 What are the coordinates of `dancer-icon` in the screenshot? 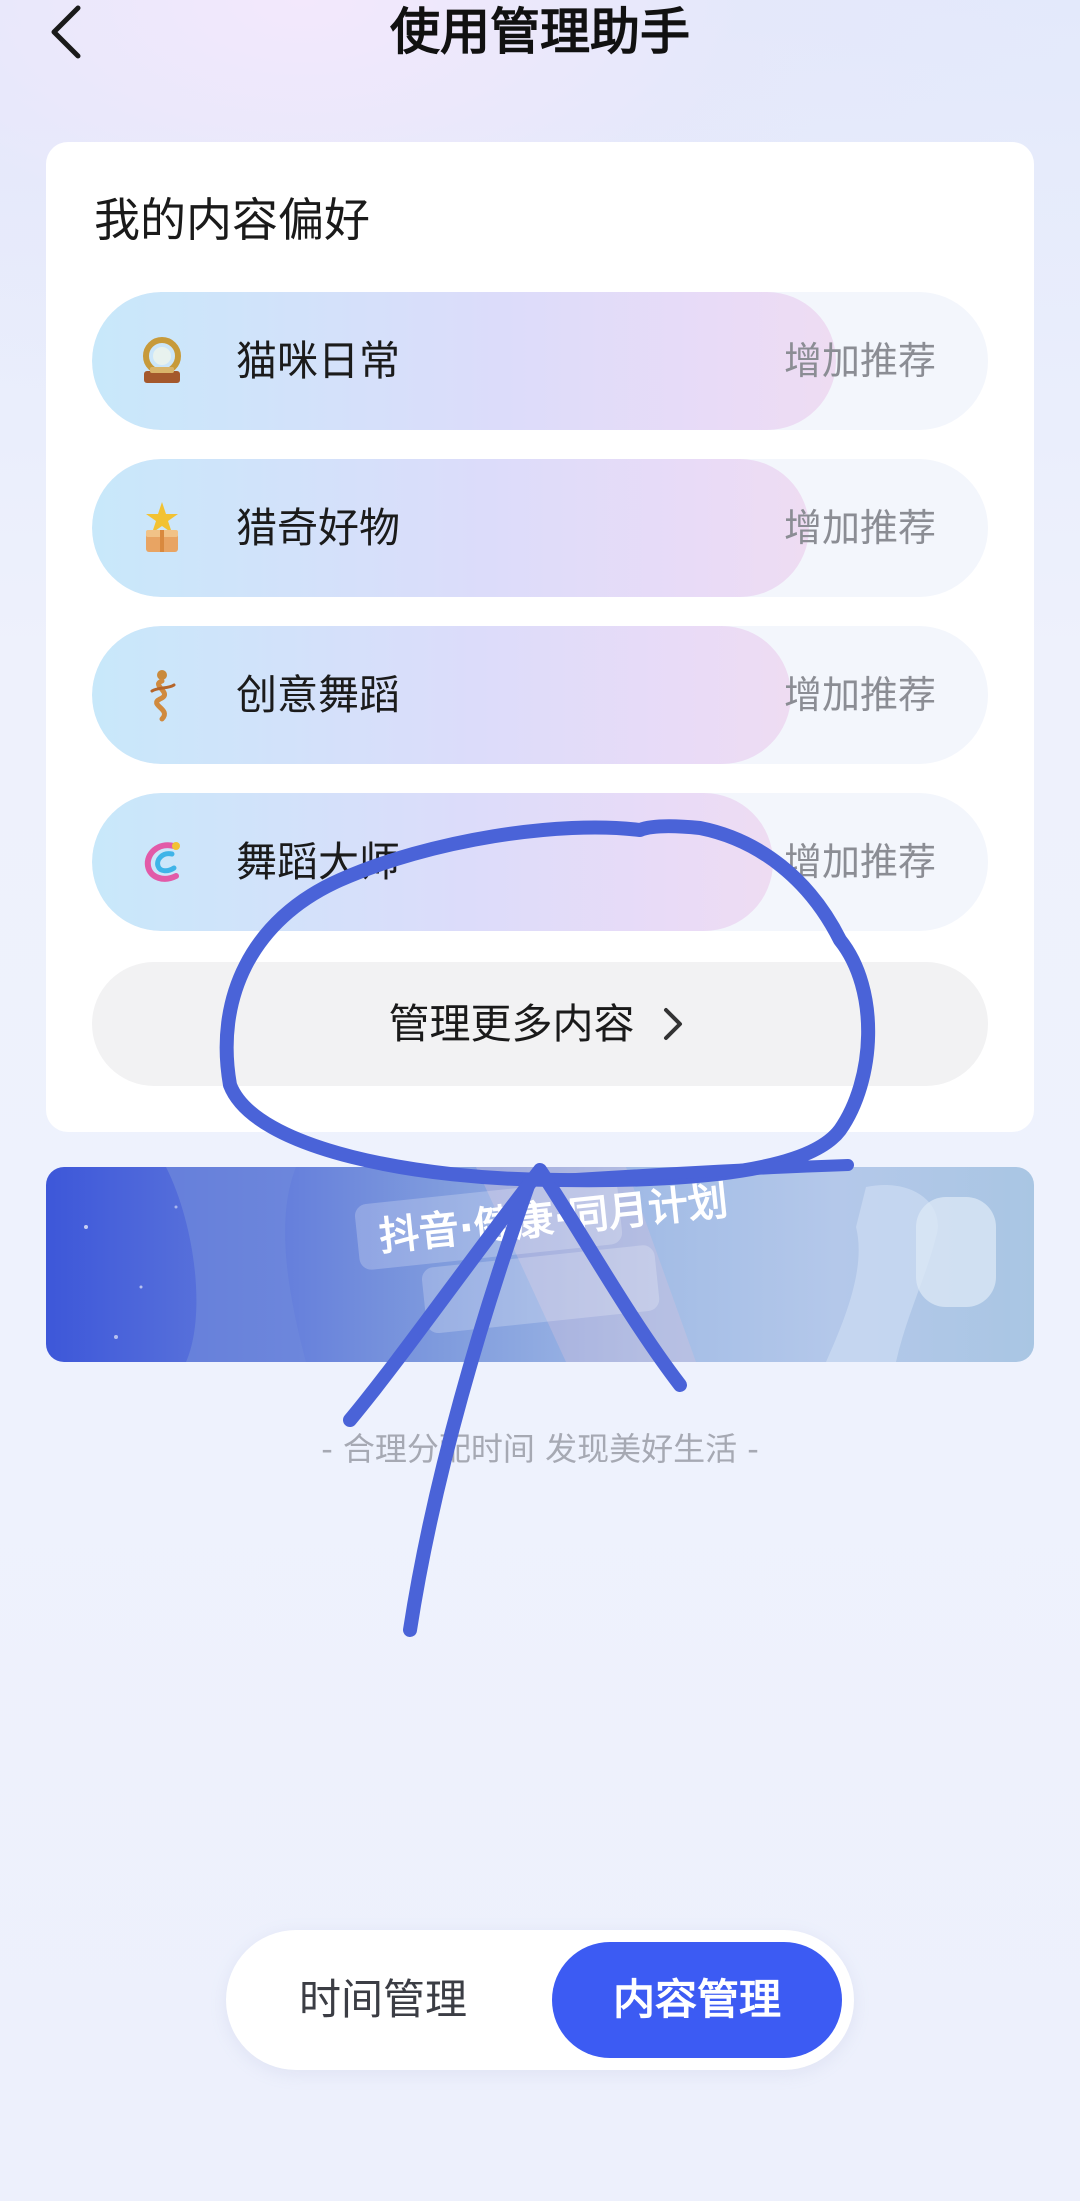 It's located at (163, 696).